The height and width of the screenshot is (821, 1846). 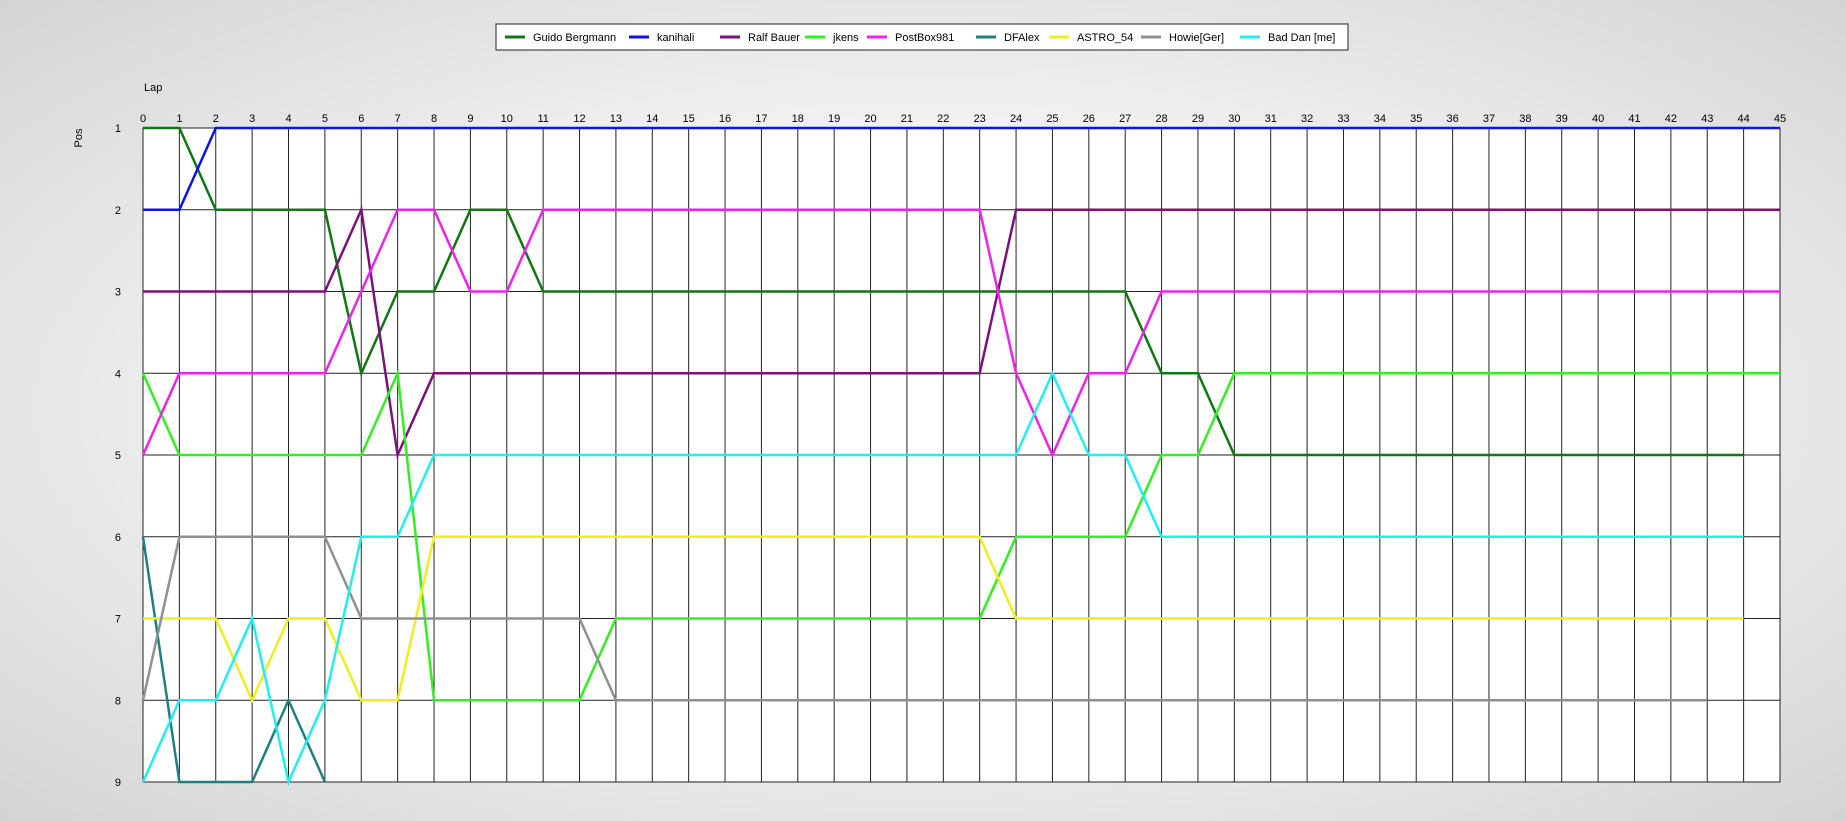 I want to click on x-tick-label: 31, so click(x=1271, y=119).